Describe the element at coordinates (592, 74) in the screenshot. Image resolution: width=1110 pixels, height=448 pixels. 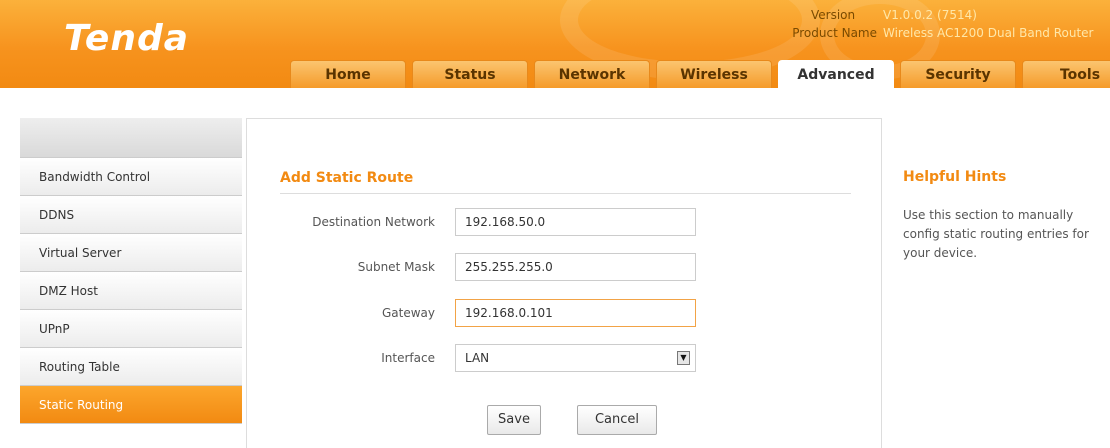
I see `tab-network: Network` at that location.